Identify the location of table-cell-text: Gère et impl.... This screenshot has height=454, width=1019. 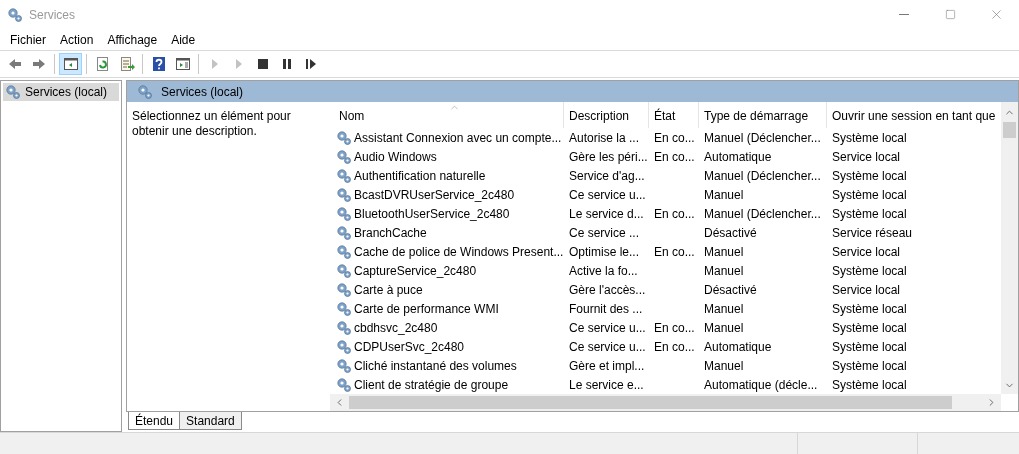
(607, 366).